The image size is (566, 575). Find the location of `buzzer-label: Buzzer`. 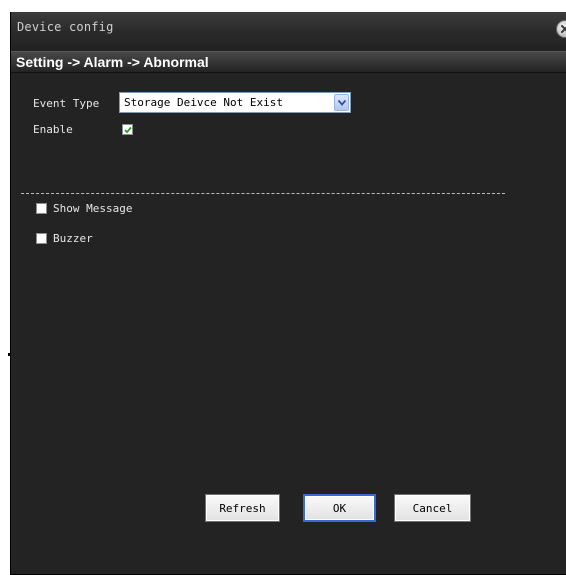

buzzer-label: Buzzer is located at coordinates (73, 238).